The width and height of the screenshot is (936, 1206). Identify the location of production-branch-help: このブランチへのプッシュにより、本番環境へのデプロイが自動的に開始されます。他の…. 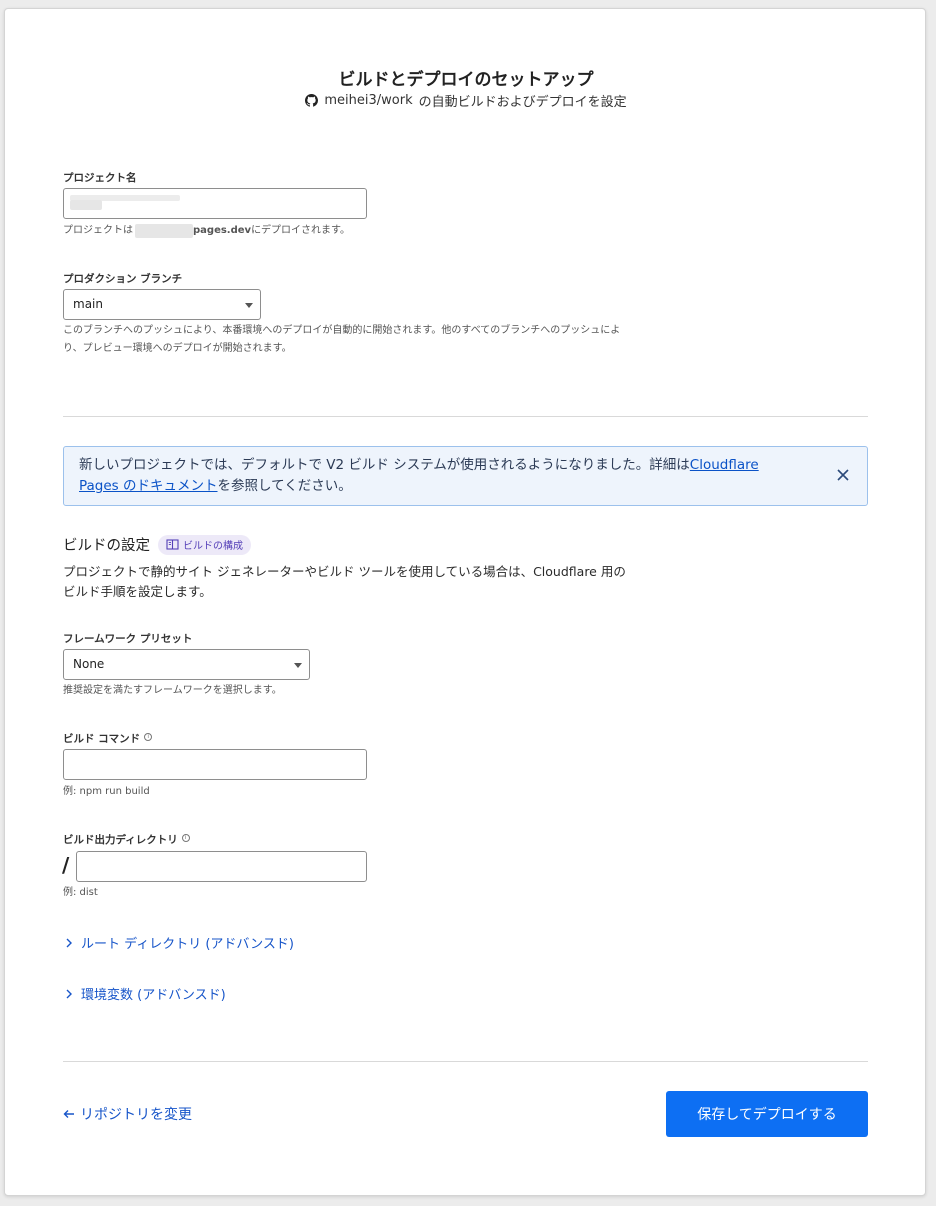
(342, 339).